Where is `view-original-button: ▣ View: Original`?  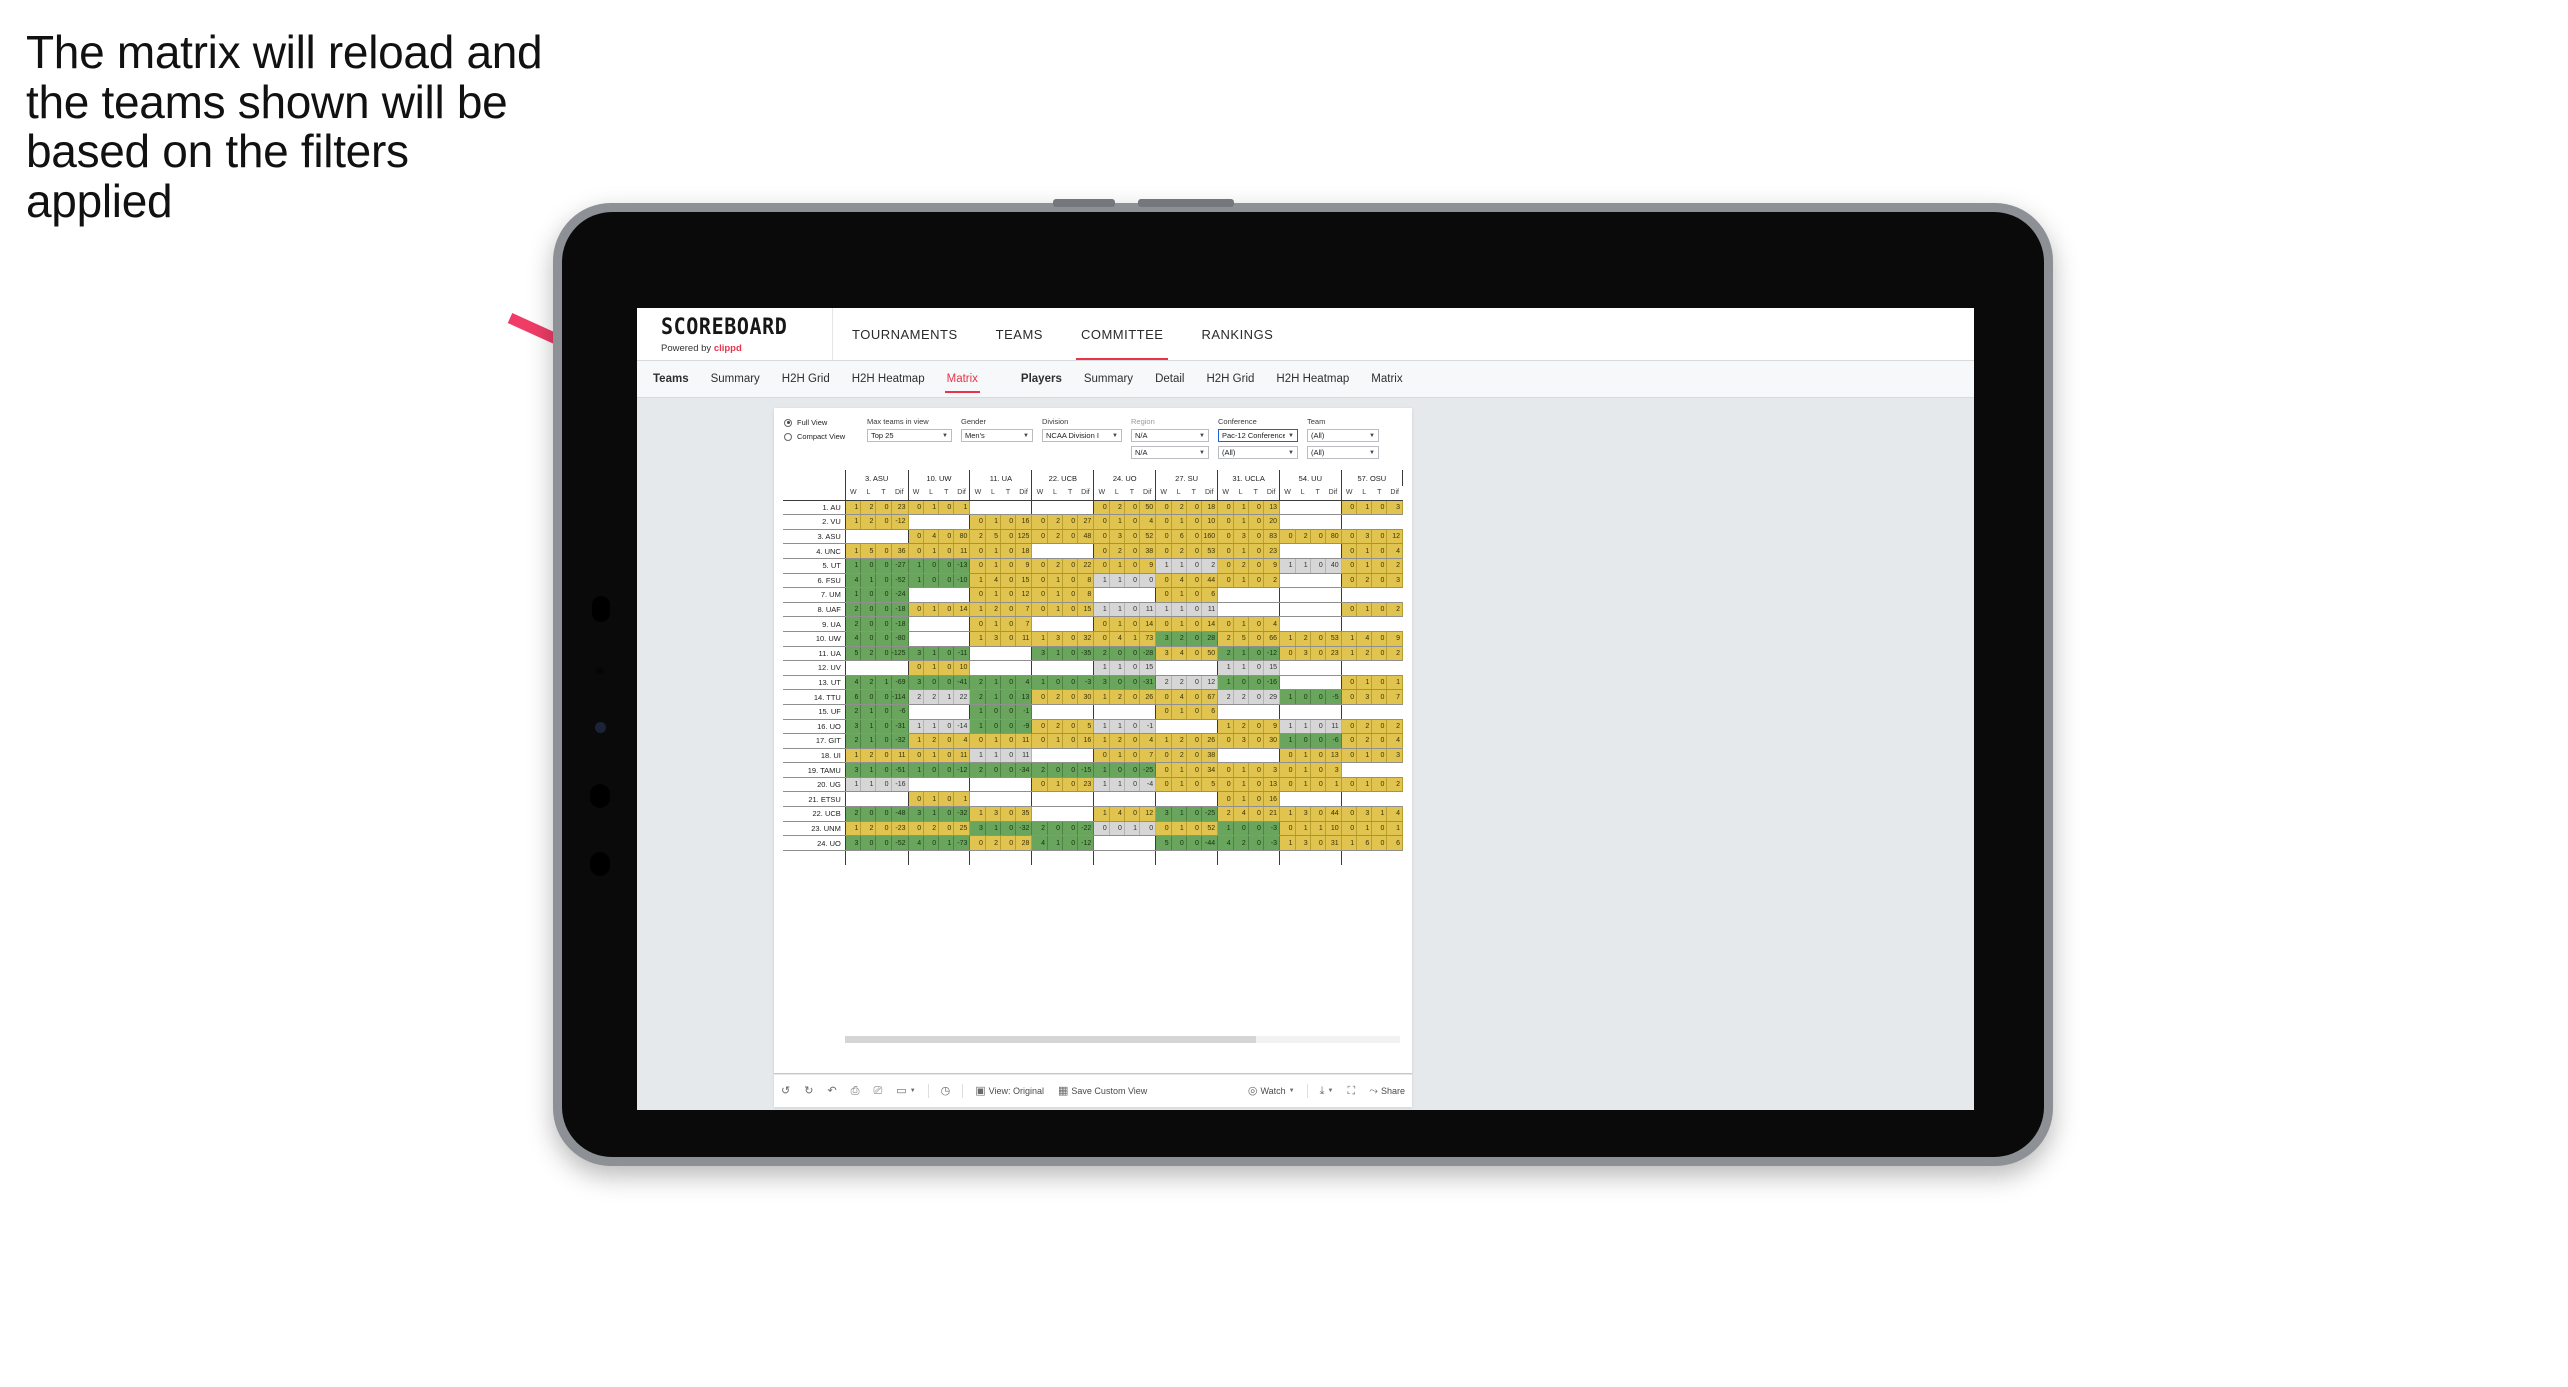 view-original-button: ▣ View: Original is located at coordinates (1009, 1091).